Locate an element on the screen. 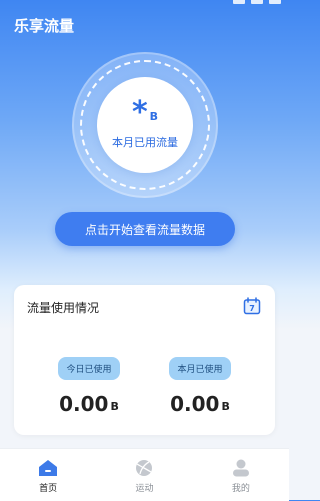 Image resolution: width=320 pixels, height=501 pixels. month-usage-label: 本月已使用 is located at coordinates (200, 368).